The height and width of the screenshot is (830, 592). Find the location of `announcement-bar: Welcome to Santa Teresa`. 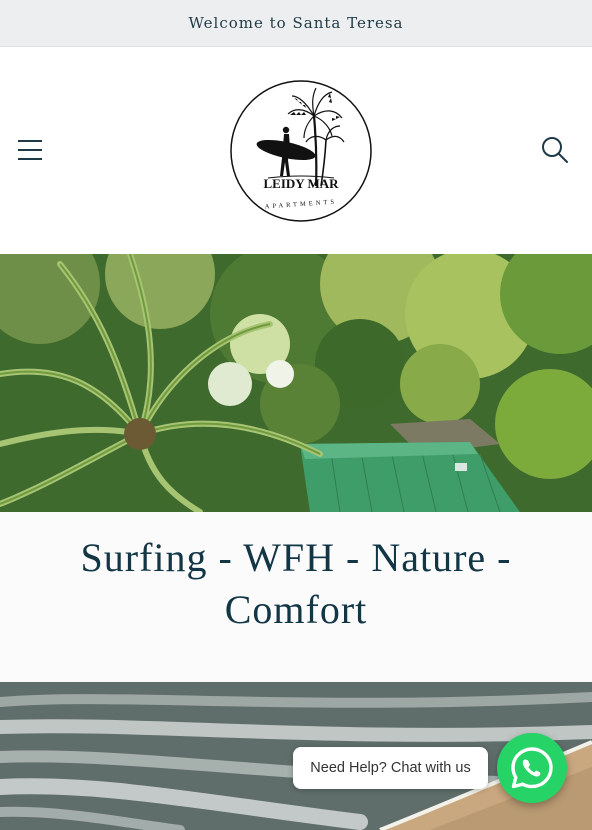

announcement-bar: Welcome to Santa Teresa is located at coordinates (296, 23).